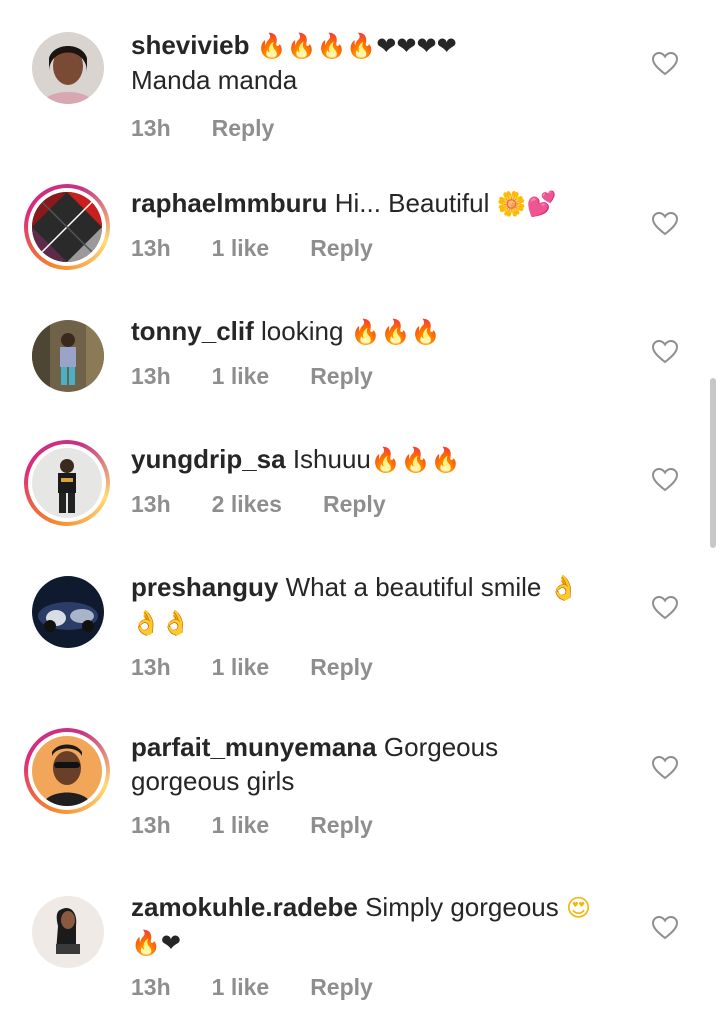 The width and height of the screenshot is (720, 1016). What do you see at coordinates (247, 504) in the screenshot?
I see `like-count: 2 likes` at bounding box center [247, 504].